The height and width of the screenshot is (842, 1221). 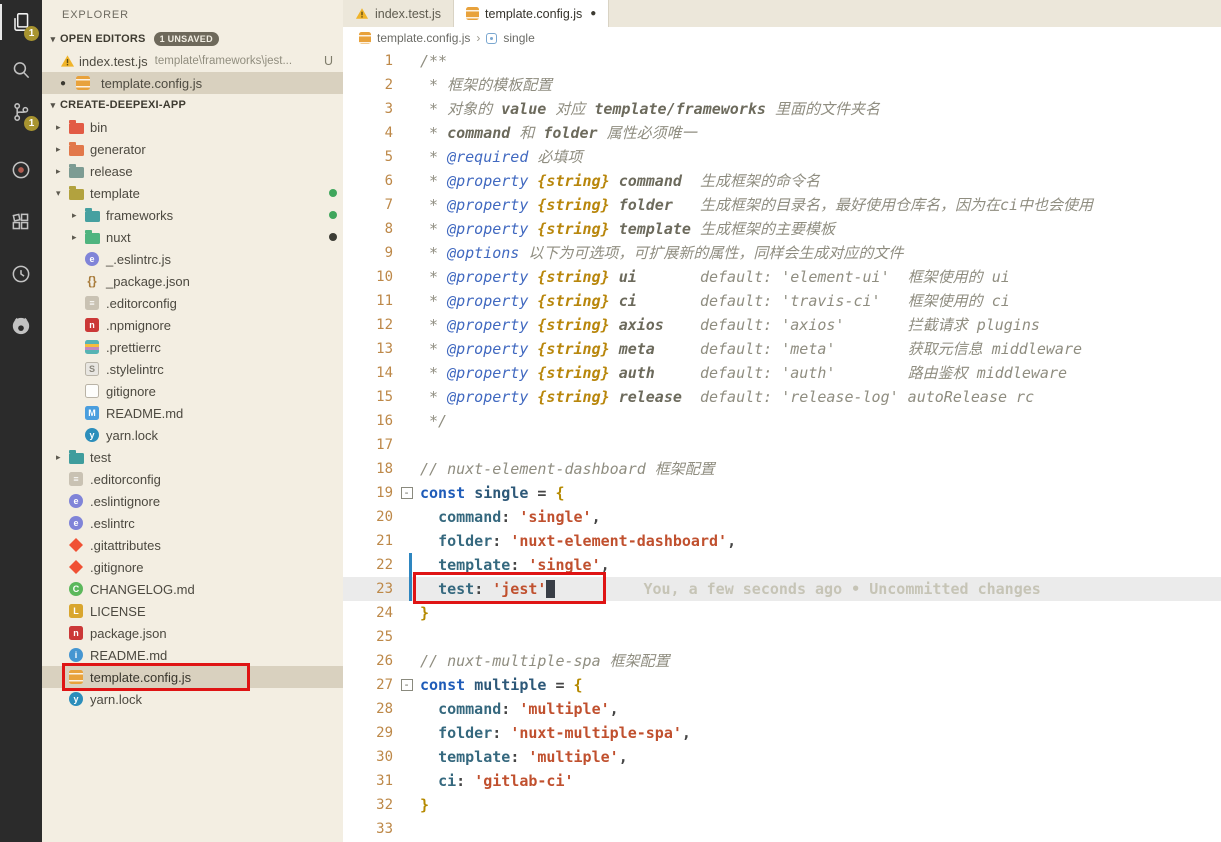 I want to click on gutter: 23, so click(x=381, y=589).